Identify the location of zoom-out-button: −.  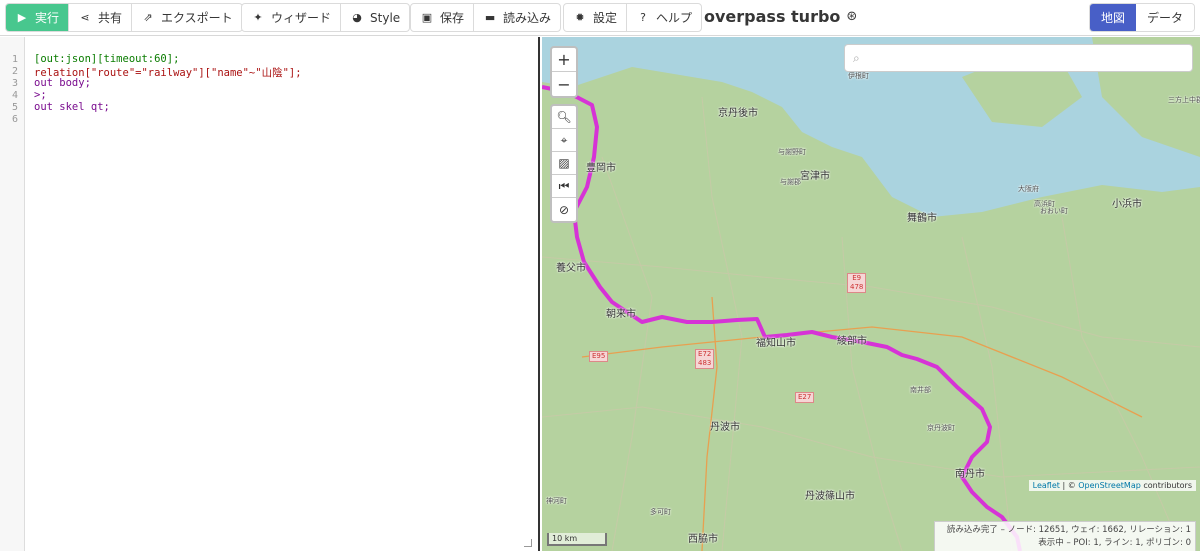
(564, 84).